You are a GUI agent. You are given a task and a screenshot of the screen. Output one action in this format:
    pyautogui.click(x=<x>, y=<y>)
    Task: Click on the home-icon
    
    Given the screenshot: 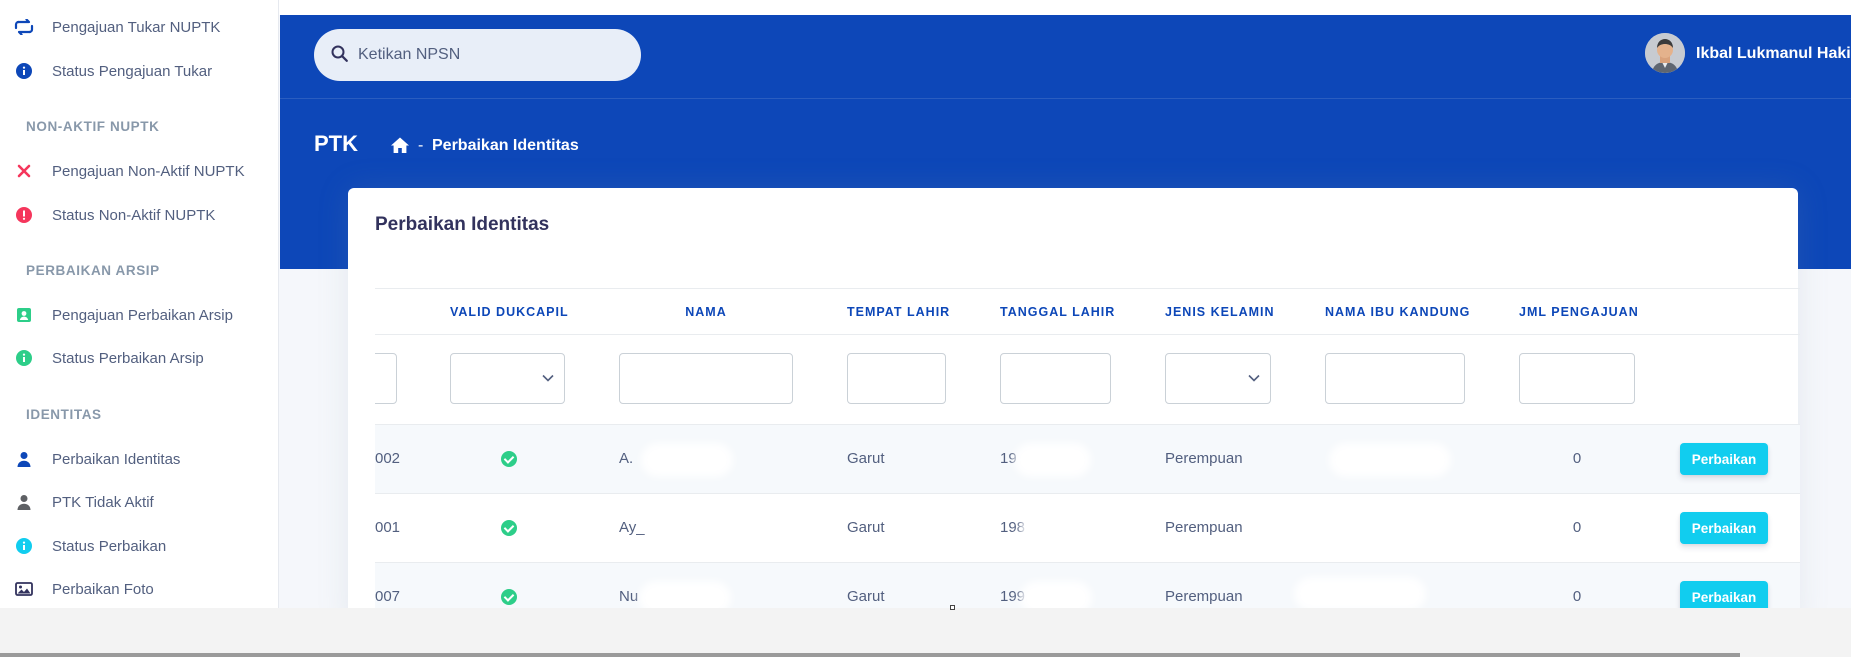 What is the action you would take?
    pyautogui.click(x=400, y=145)
    